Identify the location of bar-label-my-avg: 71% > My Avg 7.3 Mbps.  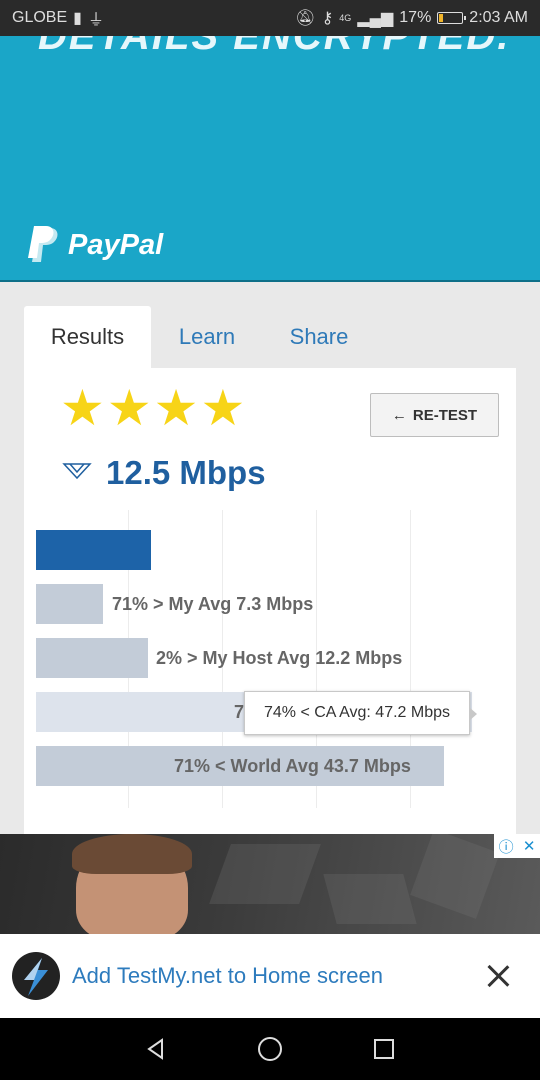
(213, 604).